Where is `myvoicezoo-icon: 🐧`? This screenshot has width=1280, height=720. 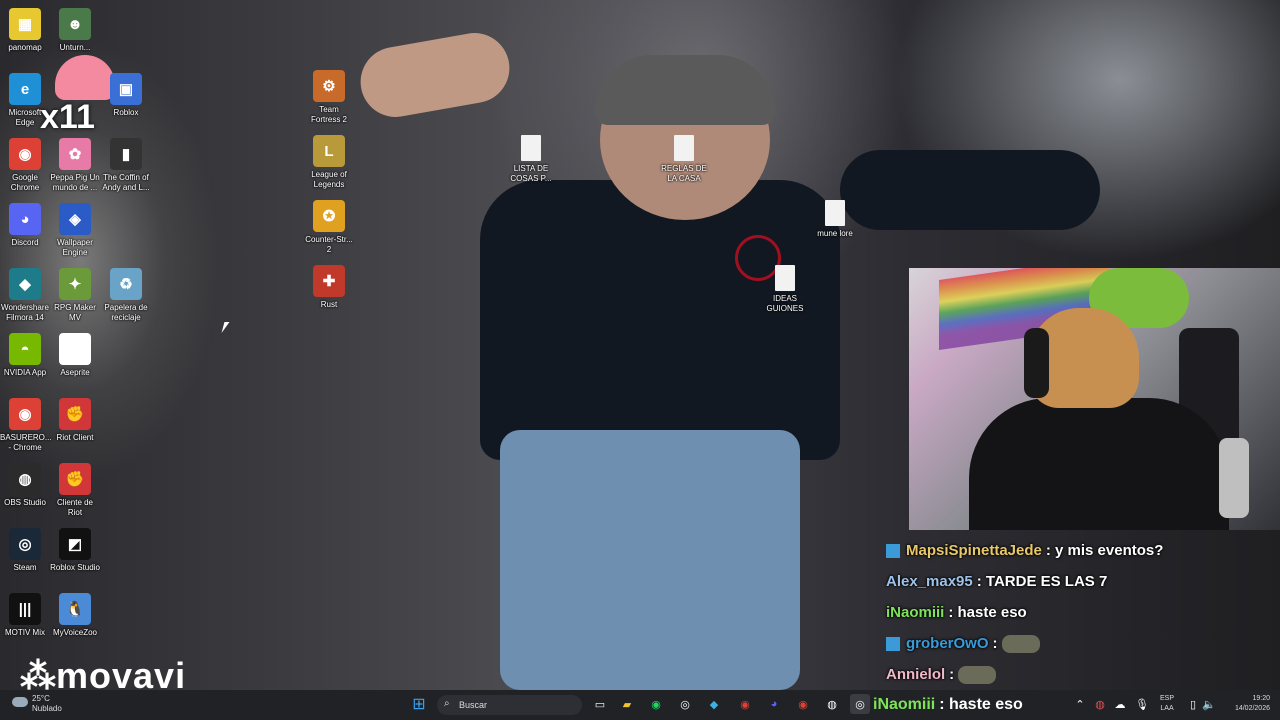
myvoicezoo-icon: 🐧 is located at coordinates (75, 609).